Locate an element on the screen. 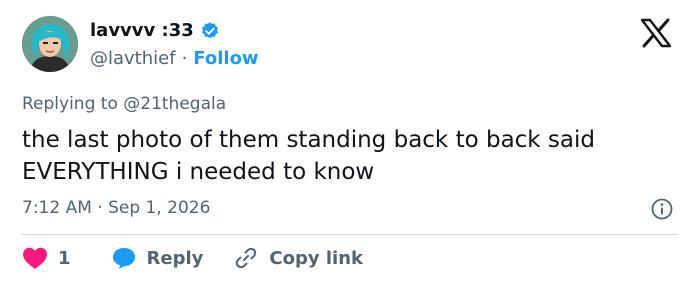 This screenshot has height=287, width=700. like-button: 1 is located at coordinates (46, 258).